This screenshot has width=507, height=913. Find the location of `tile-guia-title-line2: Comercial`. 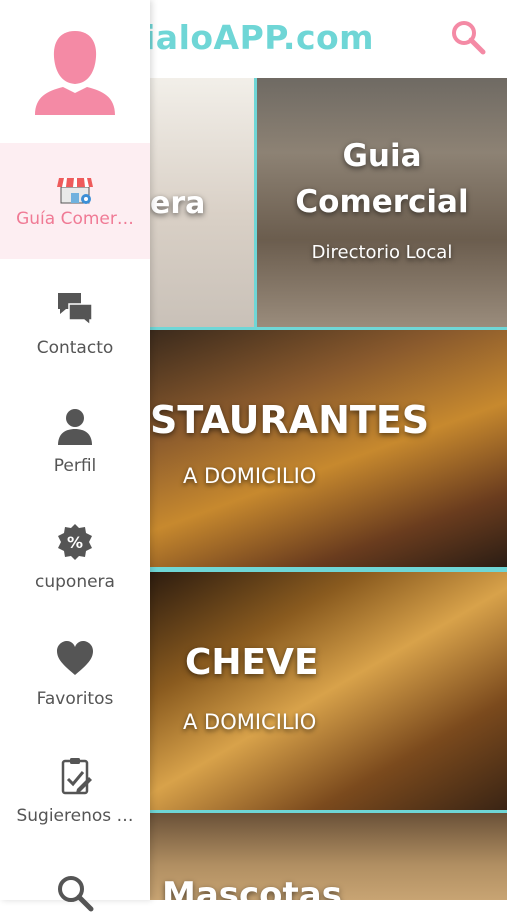

tile-guia-title-line2: Comercial is located at coordinates (382, 202).